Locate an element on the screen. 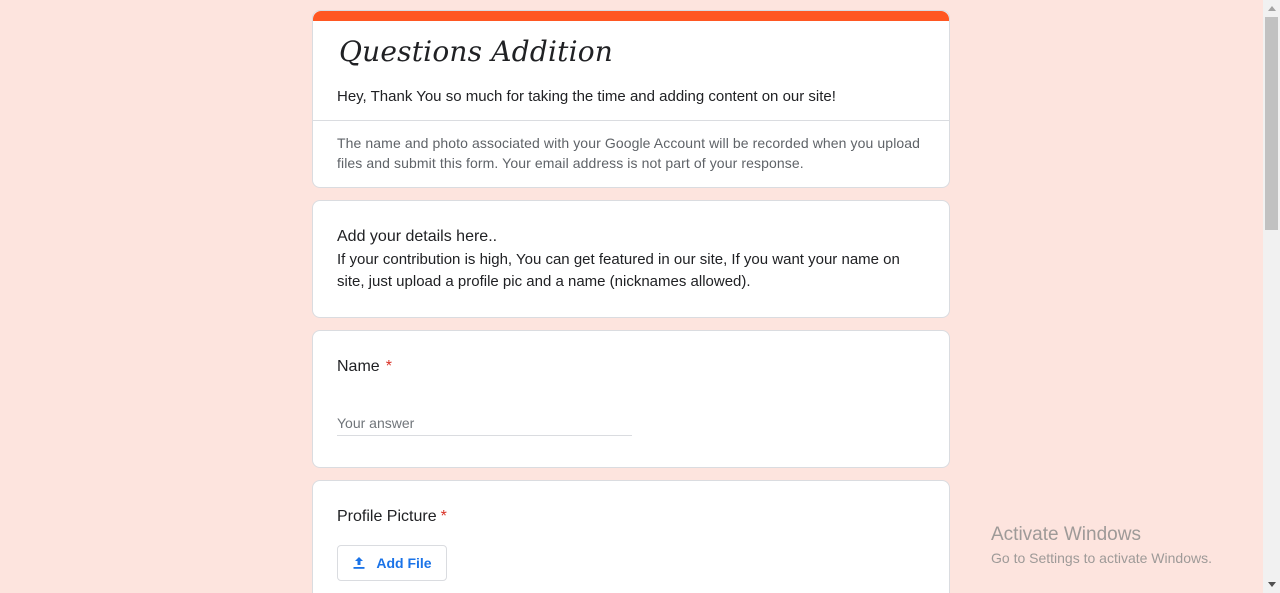 The height and width of the screenshot is (593, 1280). form-title: Questions Addition is located at coordinates (476, 51).